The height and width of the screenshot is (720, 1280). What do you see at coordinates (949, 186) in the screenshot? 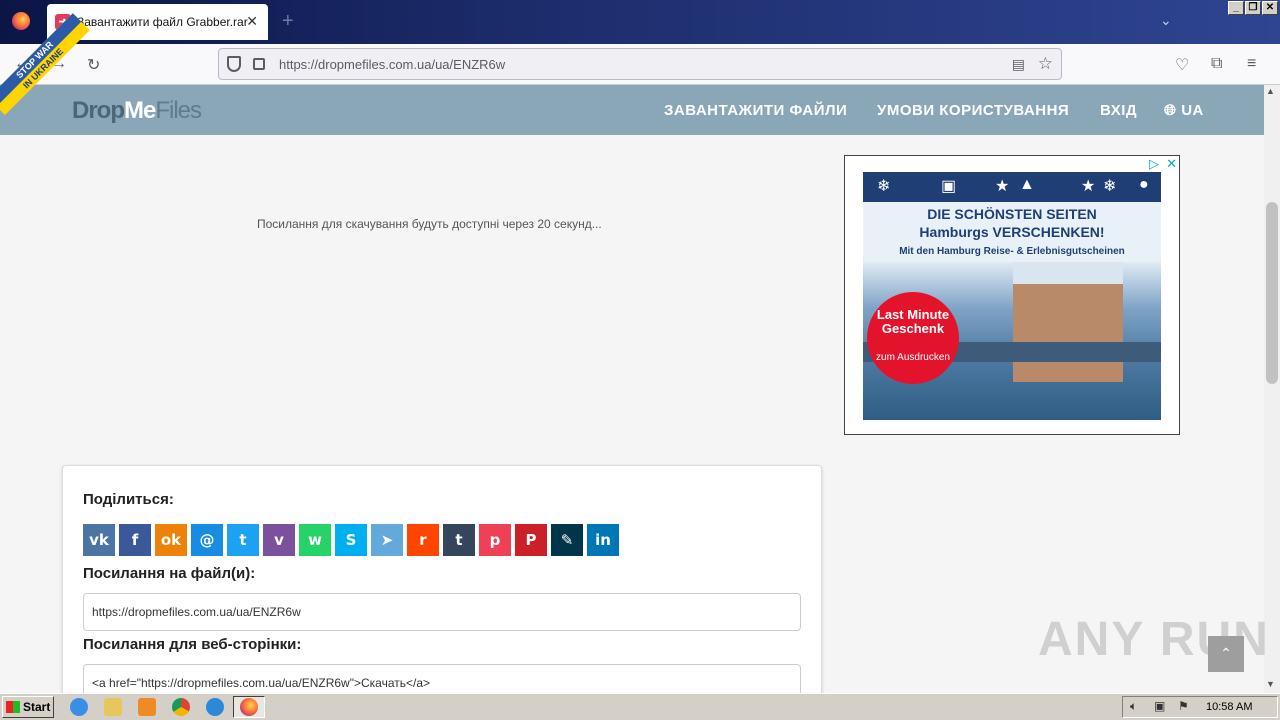
I see `gift-ornament-icon: ▣` at bounding box center [949, 186].